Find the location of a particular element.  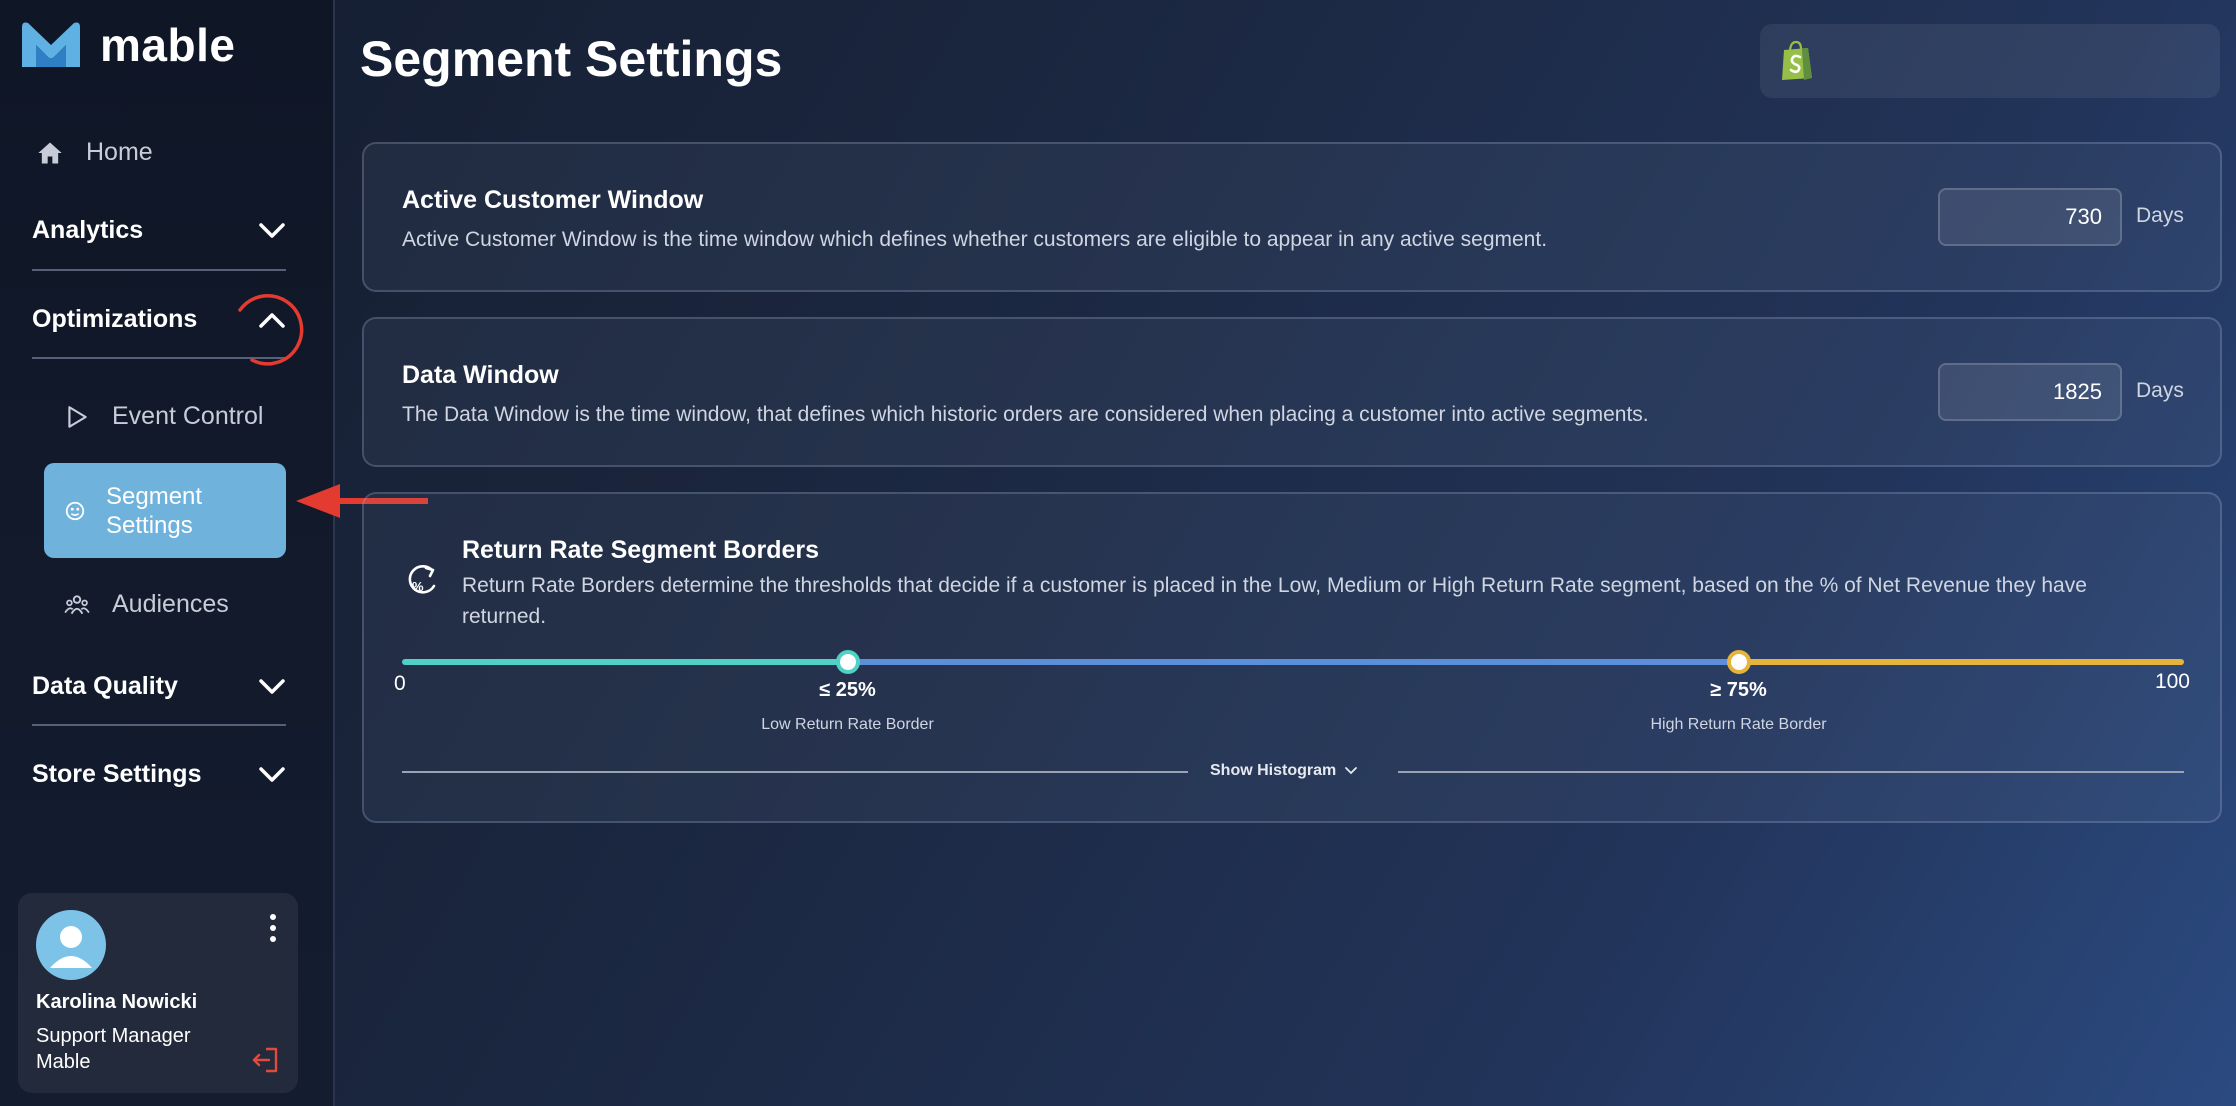

nav-item-home-label: Home is located at coordinates (119, 152).